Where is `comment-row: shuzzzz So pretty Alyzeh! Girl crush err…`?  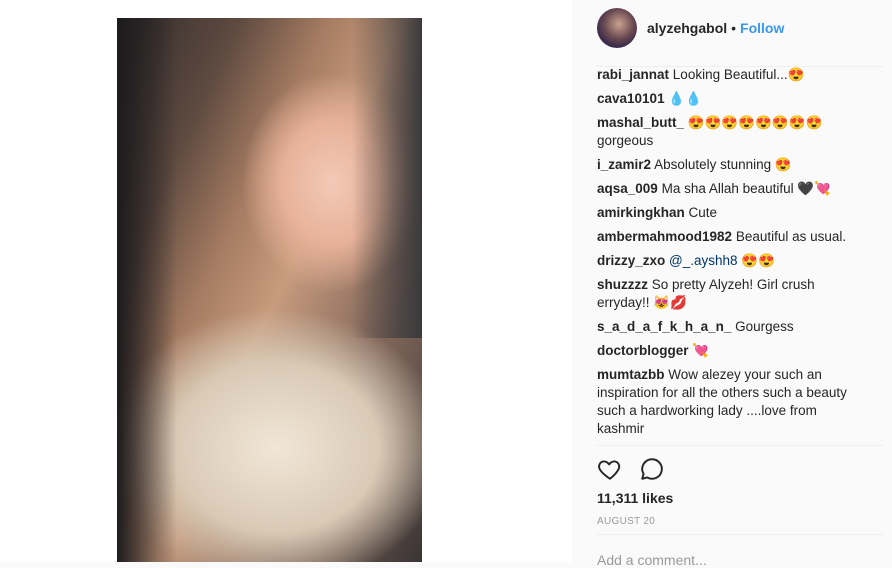
comment-row: shuzzzz So pretty Alyzeh! Girl crush err… is located at coordinates (731, 294).